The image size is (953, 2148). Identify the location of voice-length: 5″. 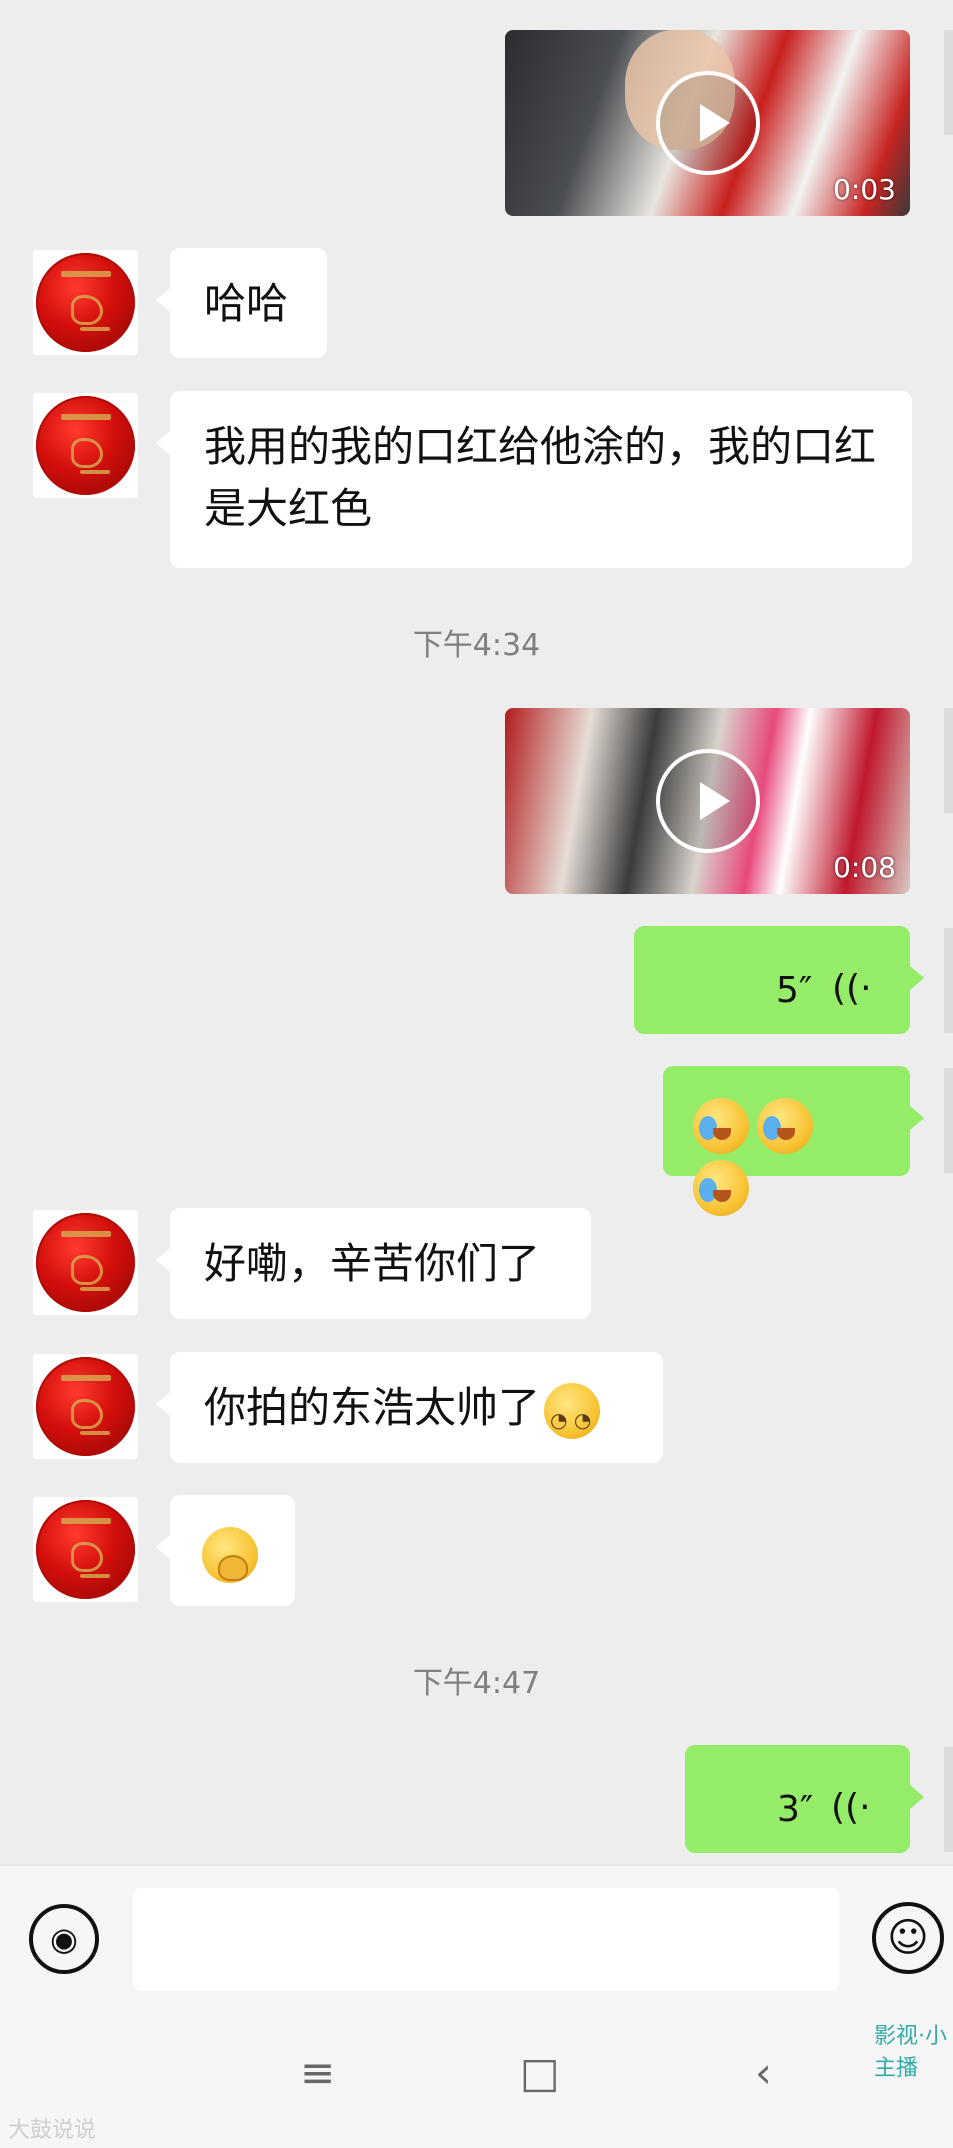
(794, 990).